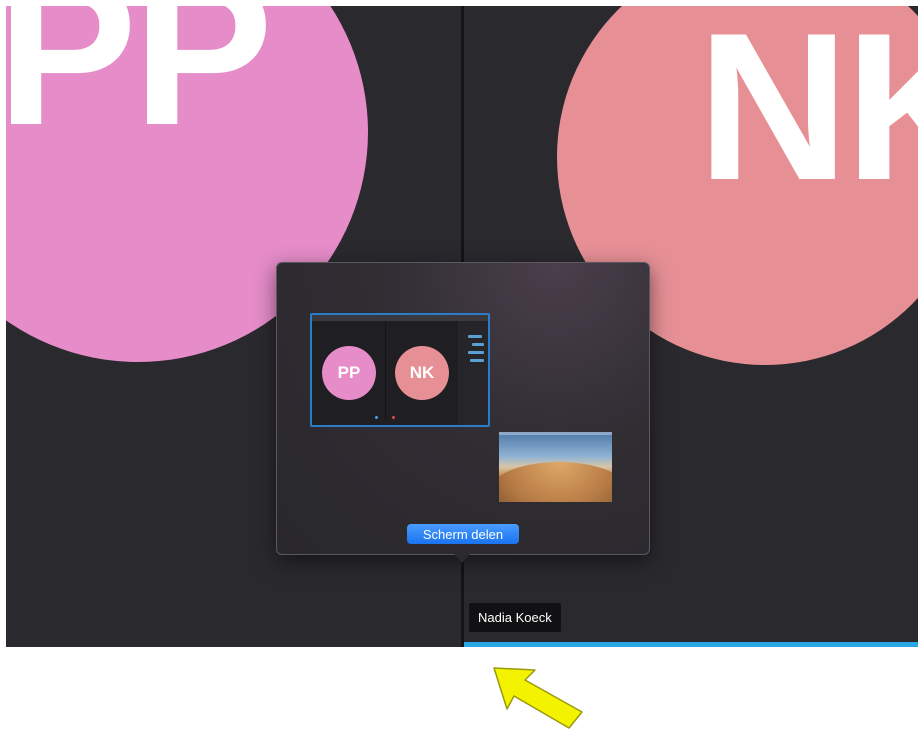 The image size is (918, 738). Describe the element at coordinates (473, 373) in the screenshot. I see `chat-sidebar` at that location.